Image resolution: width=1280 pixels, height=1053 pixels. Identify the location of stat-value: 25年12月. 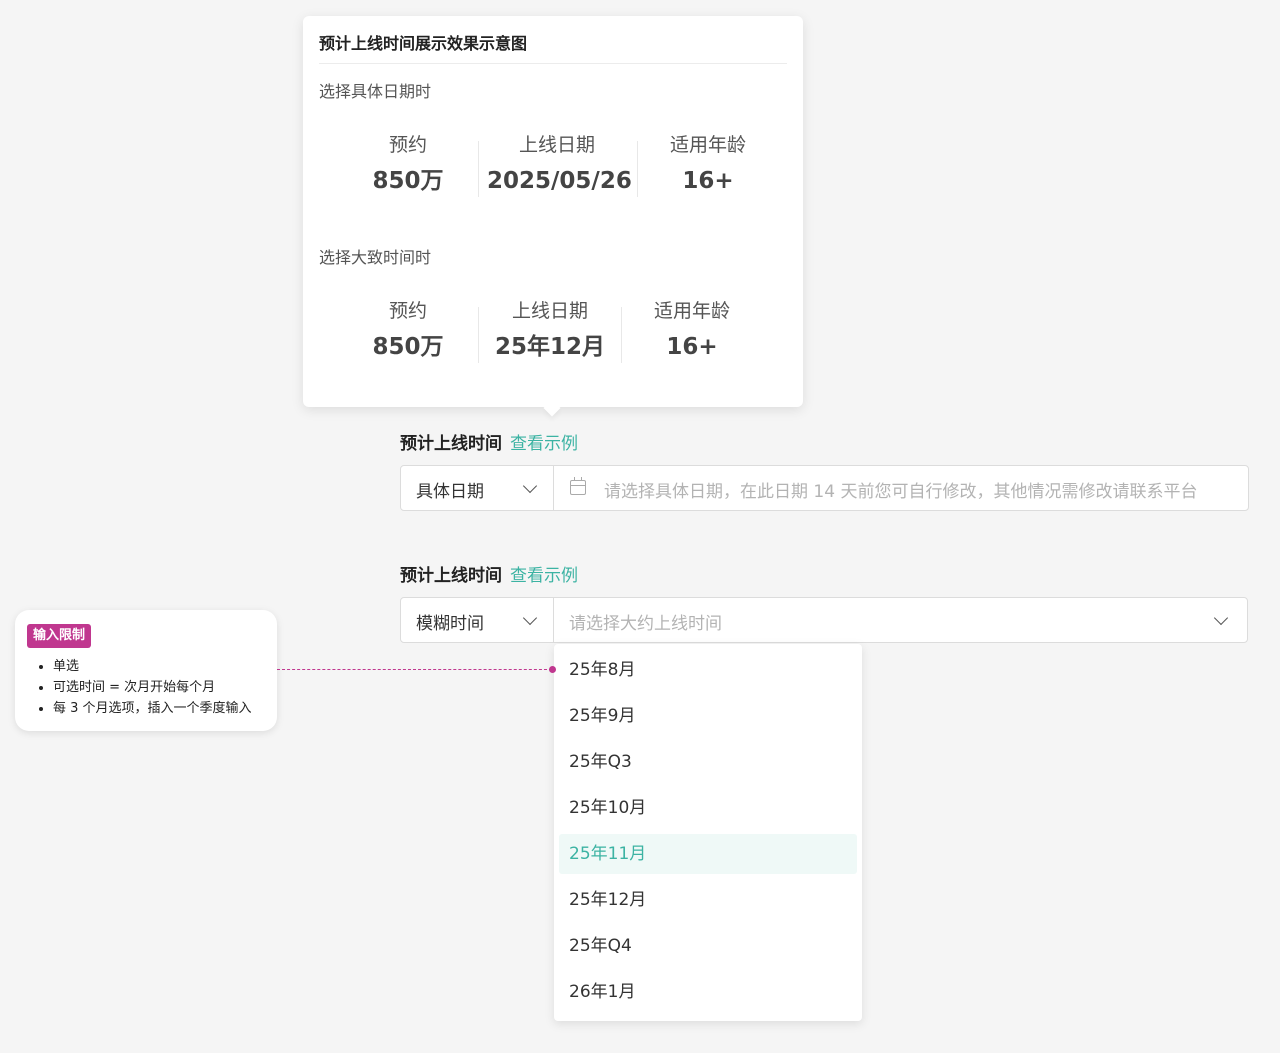
(549, 347).